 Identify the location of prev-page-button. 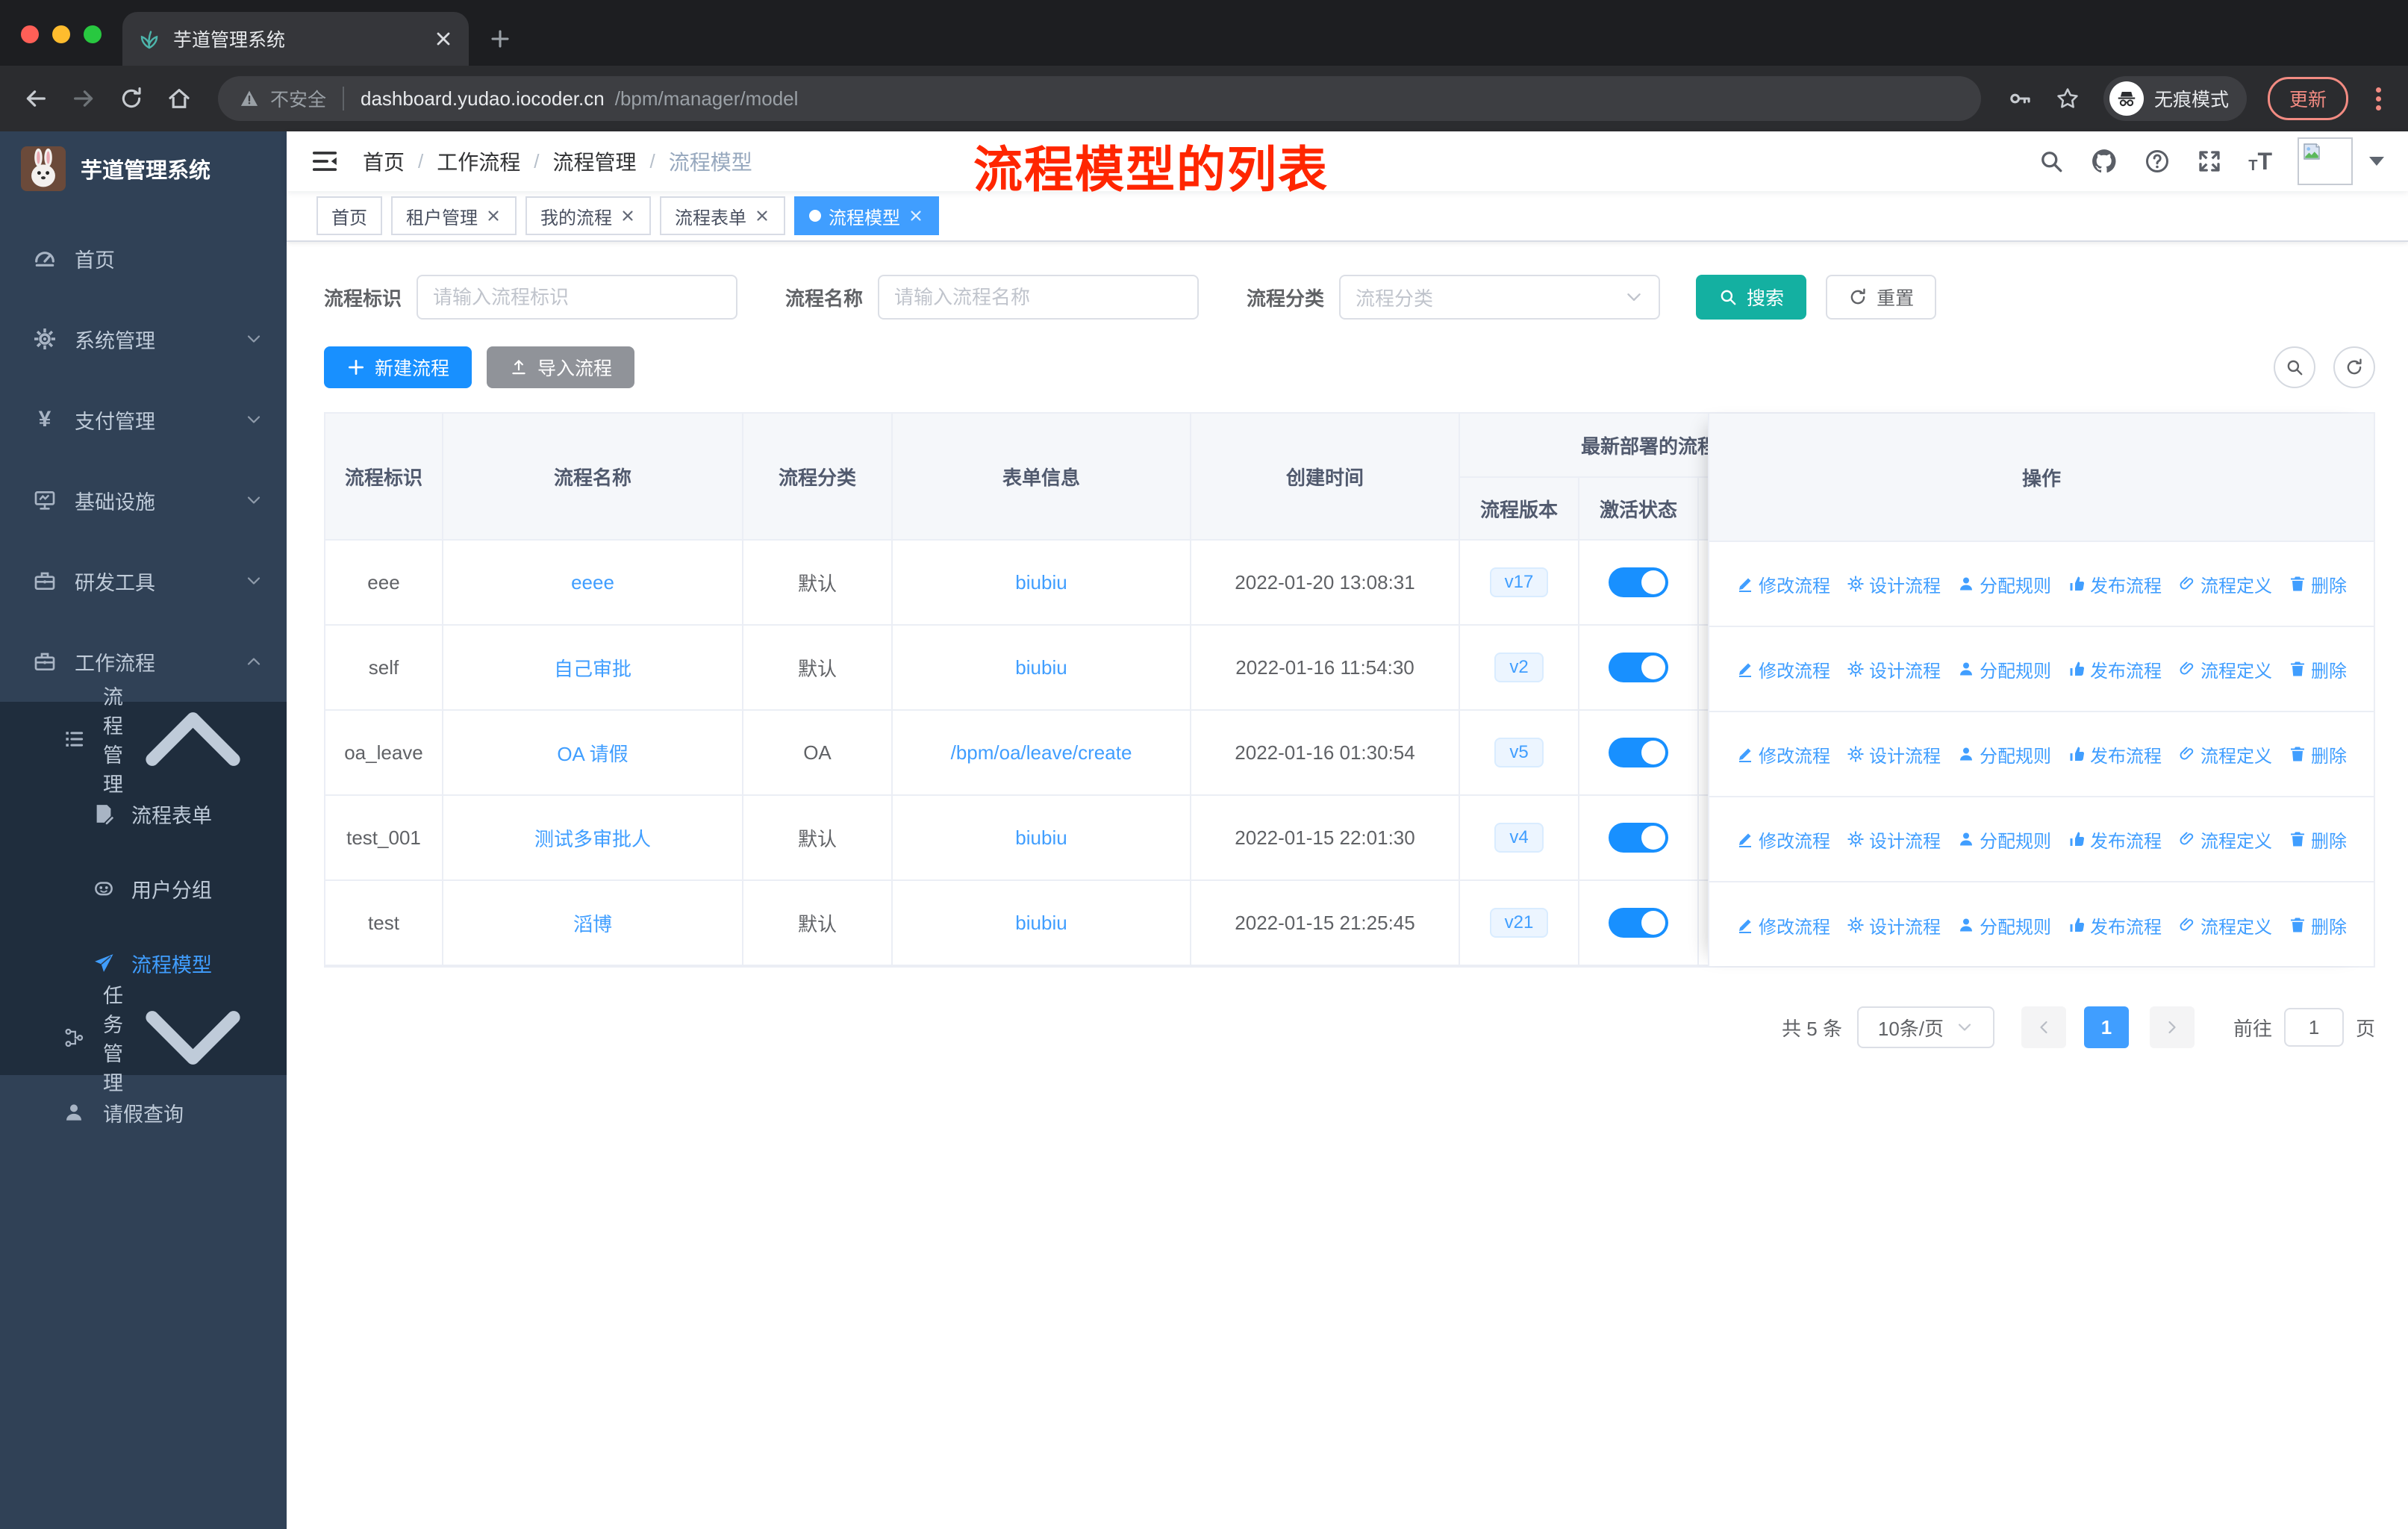
(2043, 1027).